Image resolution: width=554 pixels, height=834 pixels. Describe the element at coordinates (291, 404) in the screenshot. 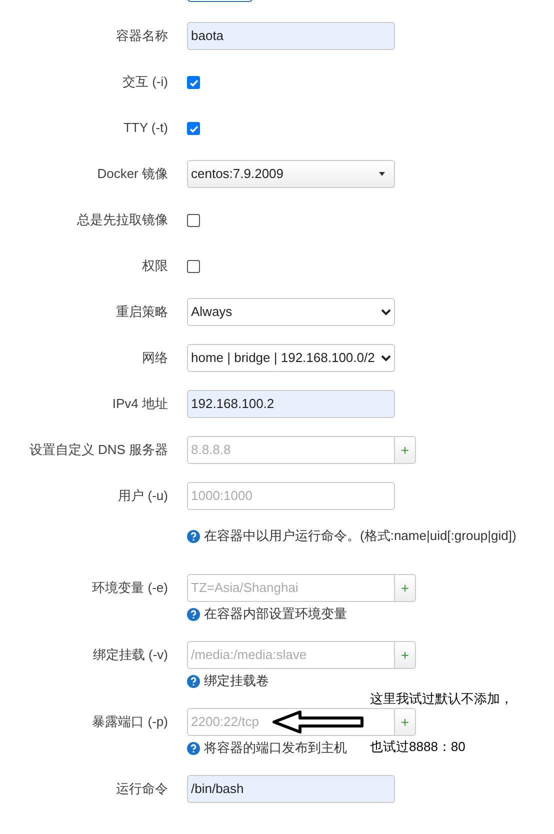

I see `text-field: 192.168.100.2` at that location.